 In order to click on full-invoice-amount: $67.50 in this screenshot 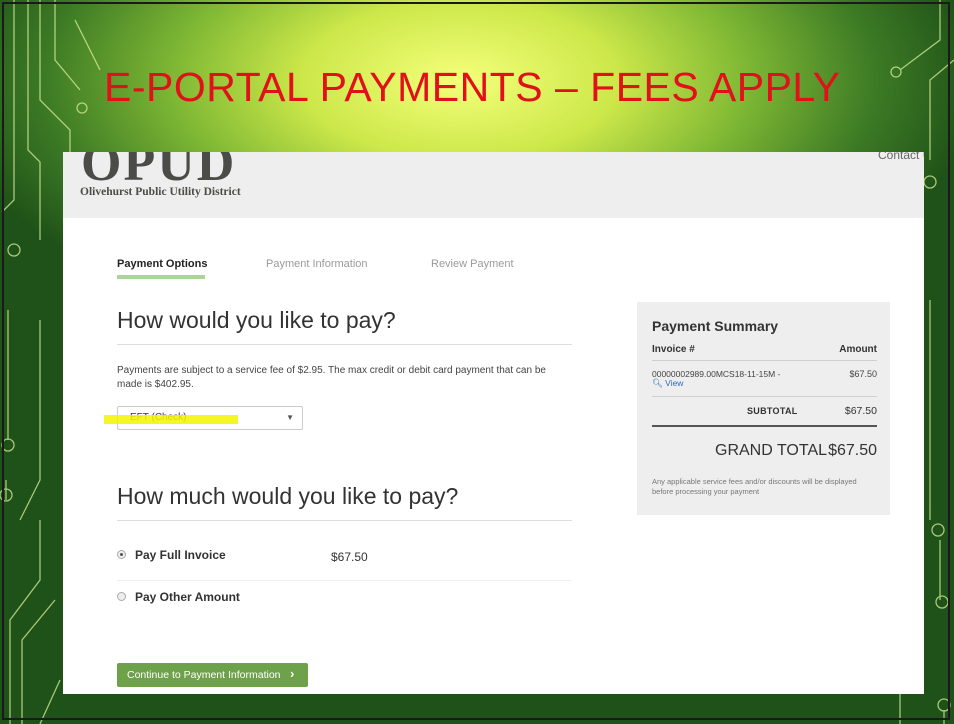, I will do `click(349, 557)`.